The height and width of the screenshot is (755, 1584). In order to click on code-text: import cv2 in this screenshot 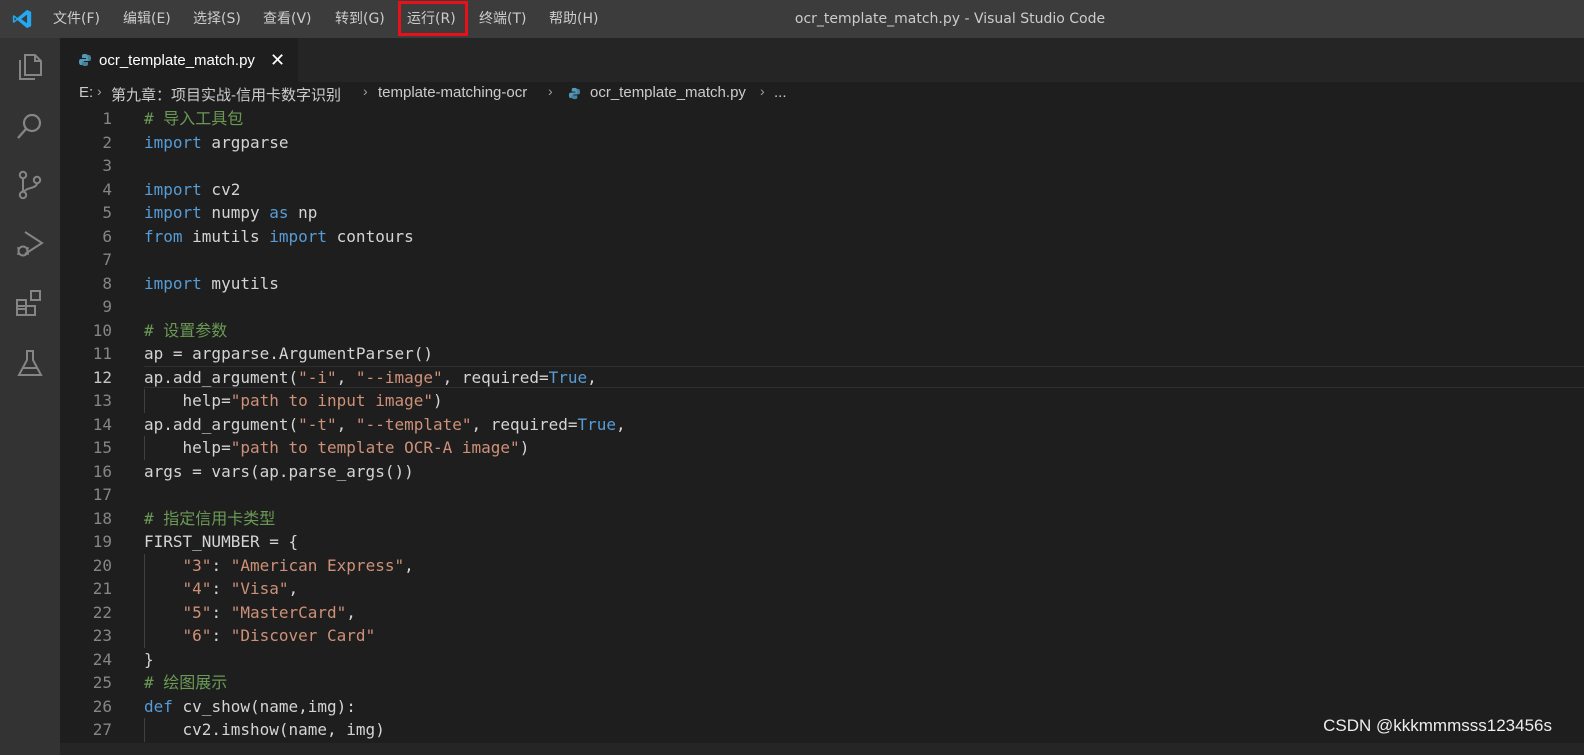, I will do `click(192, 189)`.